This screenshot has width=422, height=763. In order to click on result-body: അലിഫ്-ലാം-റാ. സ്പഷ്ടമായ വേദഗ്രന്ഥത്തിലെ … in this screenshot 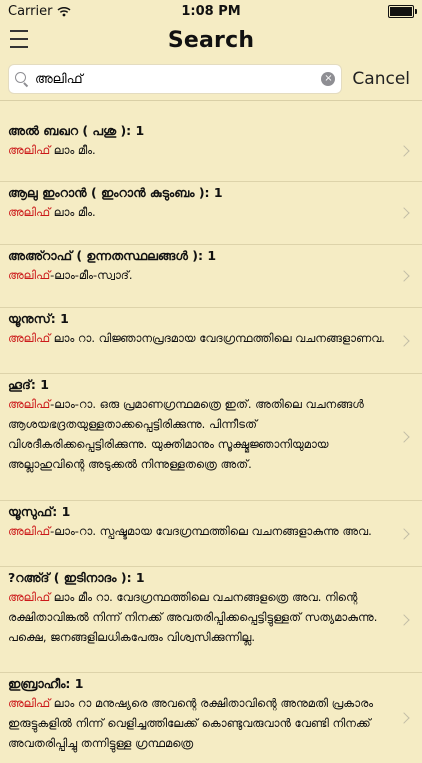, I will do `click(200, 531)`.